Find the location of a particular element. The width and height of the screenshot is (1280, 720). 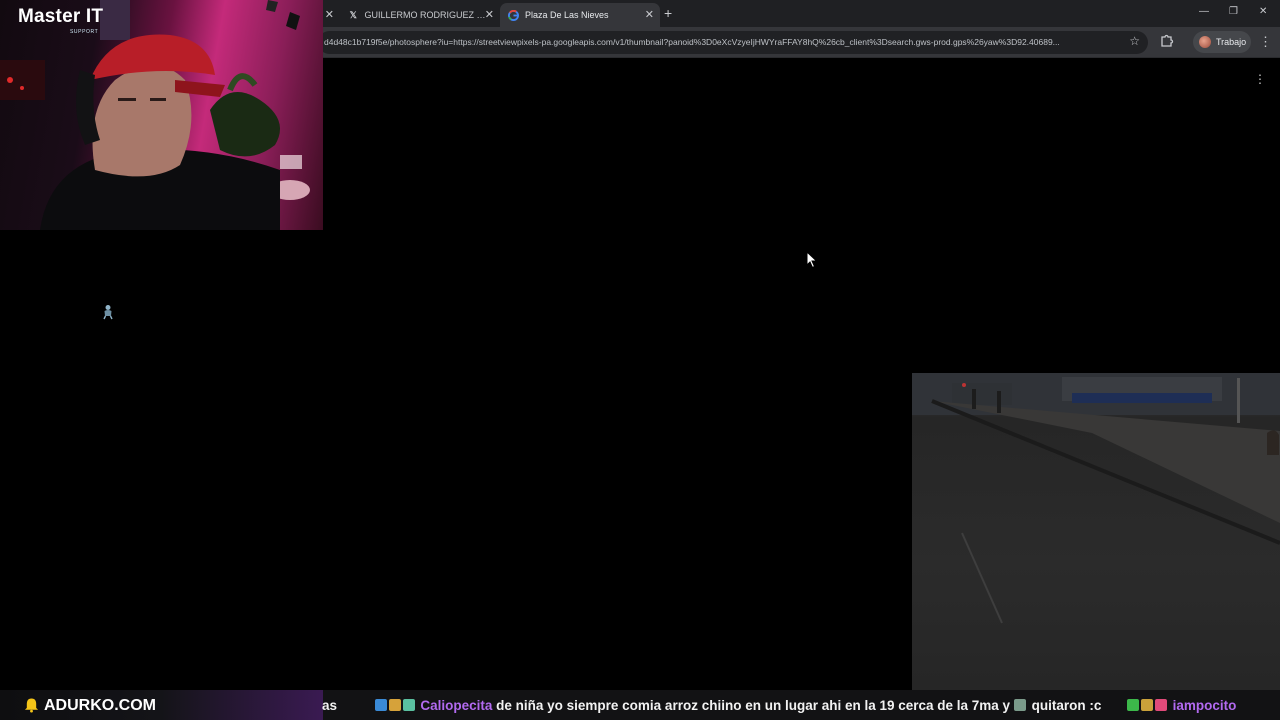

bell-icon is located at coordinates (31, 705).